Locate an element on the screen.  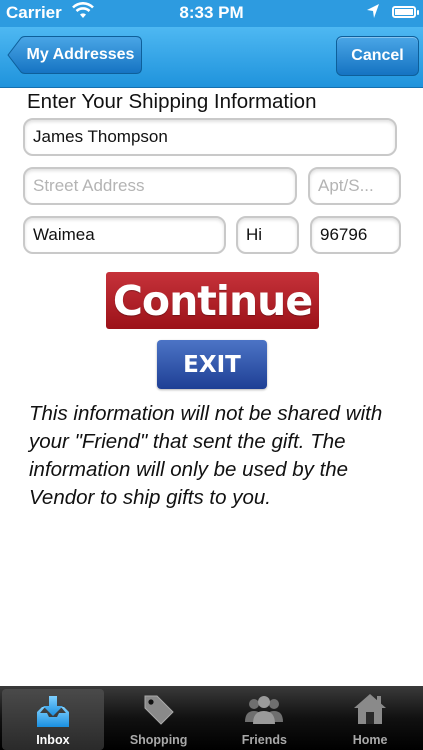
continue-button: Continue is located at coordinates (212, 300).